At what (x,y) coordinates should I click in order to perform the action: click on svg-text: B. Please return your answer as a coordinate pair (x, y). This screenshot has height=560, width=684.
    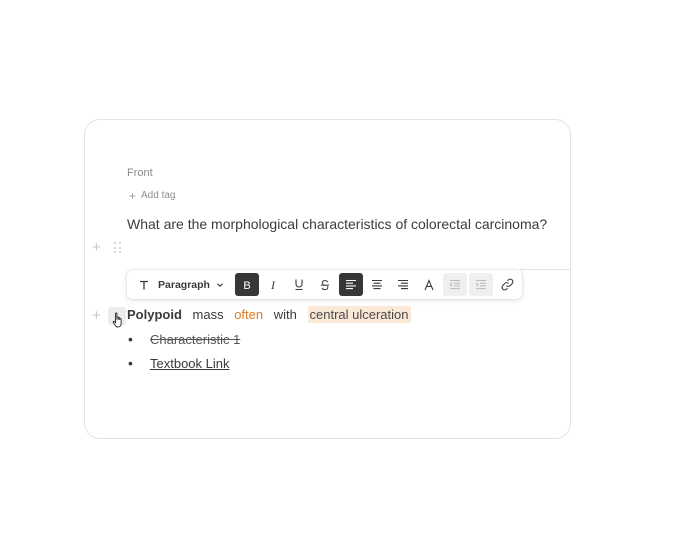
    Looking at the image, I should click on (246, 285).